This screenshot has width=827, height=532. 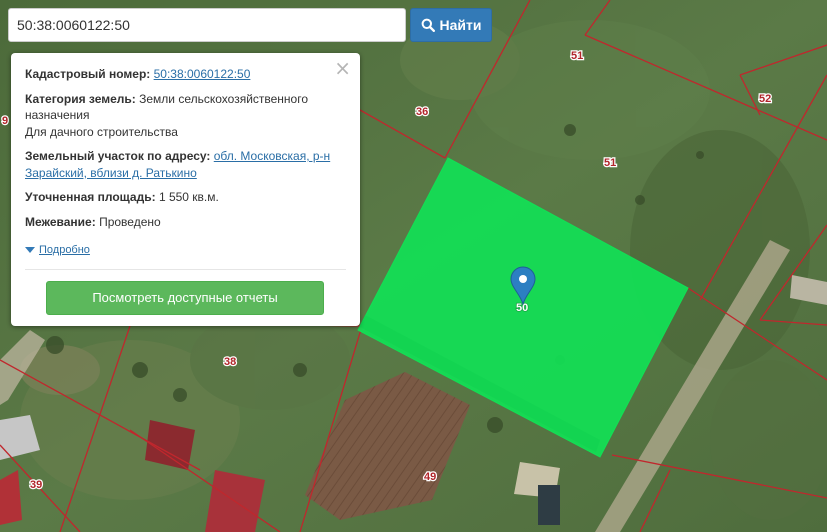 What do you see at coordinates (88, 74) in the screenshot?
I see `cadastral-number-label: Кадастровый номер:` at bounding box center [88, 74].